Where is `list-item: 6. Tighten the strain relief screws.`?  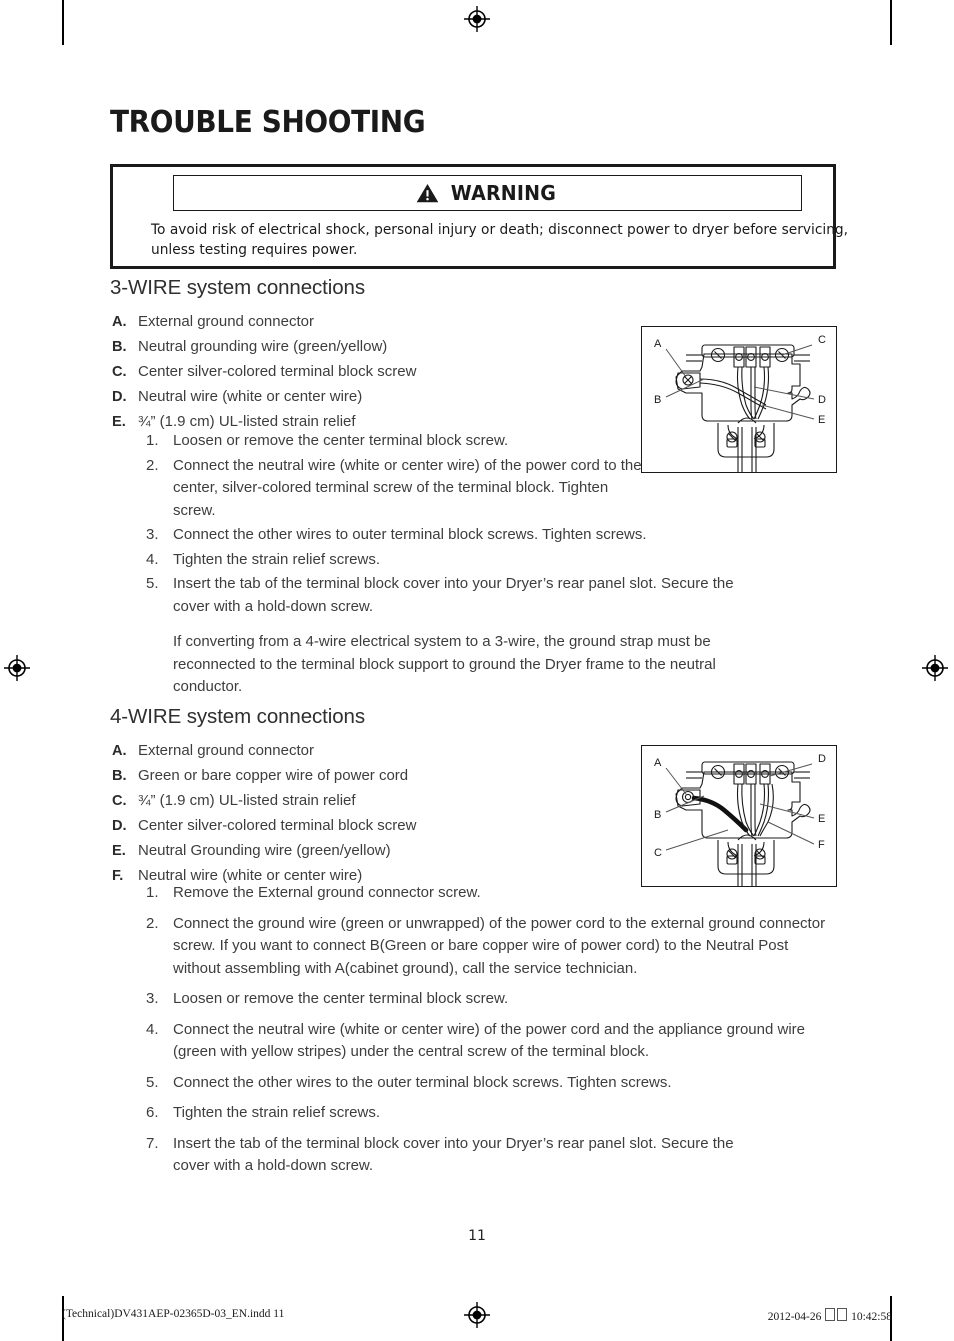 list-item: 6. Tighten the strain relief screws. is located at coordinates (486, 1113).